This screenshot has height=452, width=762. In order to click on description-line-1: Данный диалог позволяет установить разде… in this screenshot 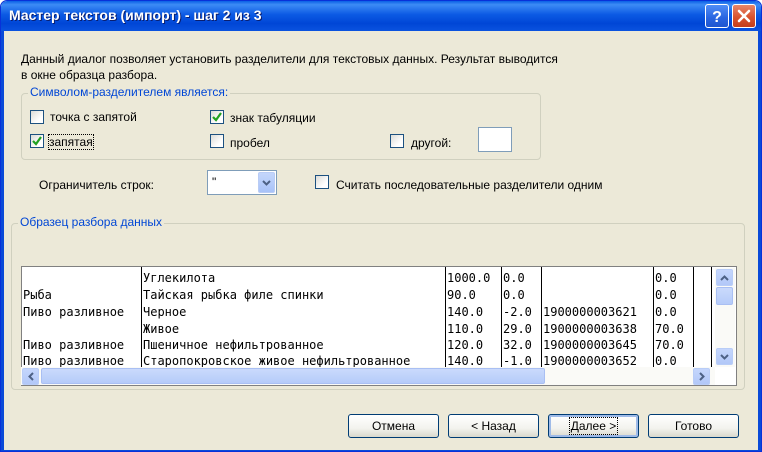, I will do `click(289, 59)`.